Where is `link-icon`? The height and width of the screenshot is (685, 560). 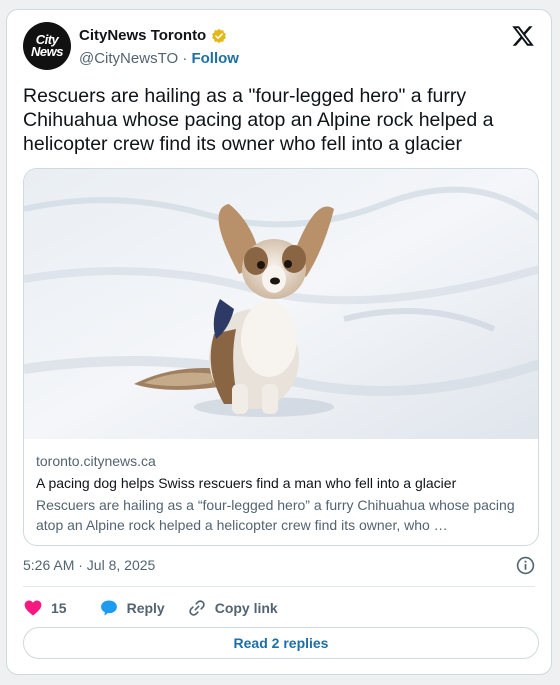
link-icon is located at coordinates (196, 608).